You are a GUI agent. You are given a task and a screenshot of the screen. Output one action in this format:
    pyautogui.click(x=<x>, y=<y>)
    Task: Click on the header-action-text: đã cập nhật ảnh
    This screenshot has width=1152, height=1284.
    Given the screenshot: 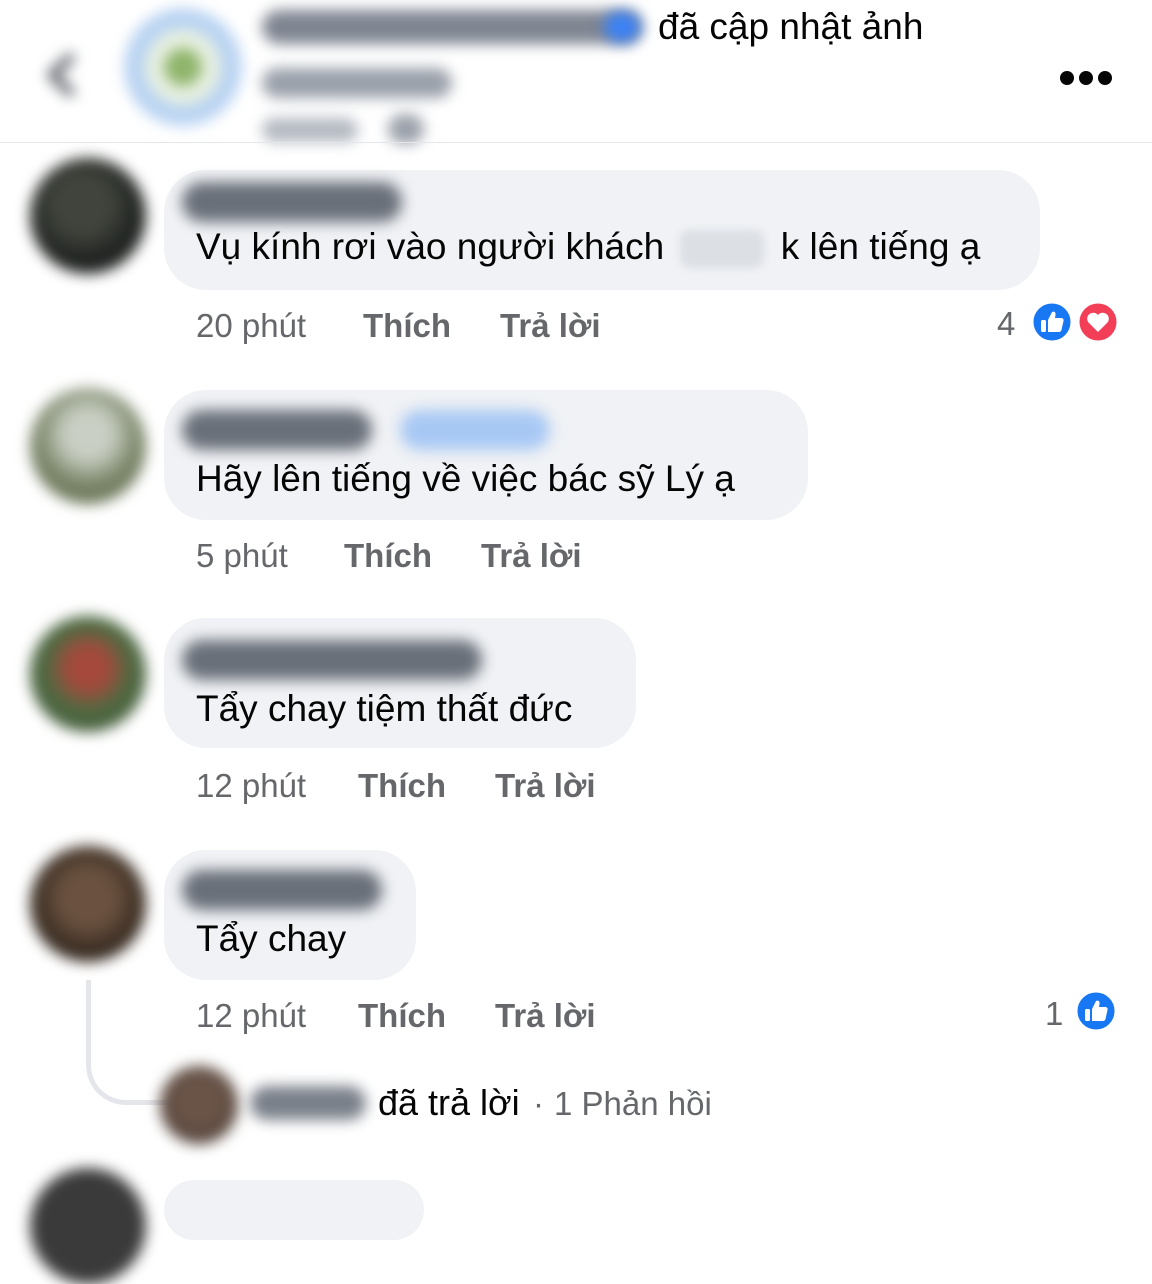 What is the action you would take?
    pyautogui.click(x=791, y=26)
    